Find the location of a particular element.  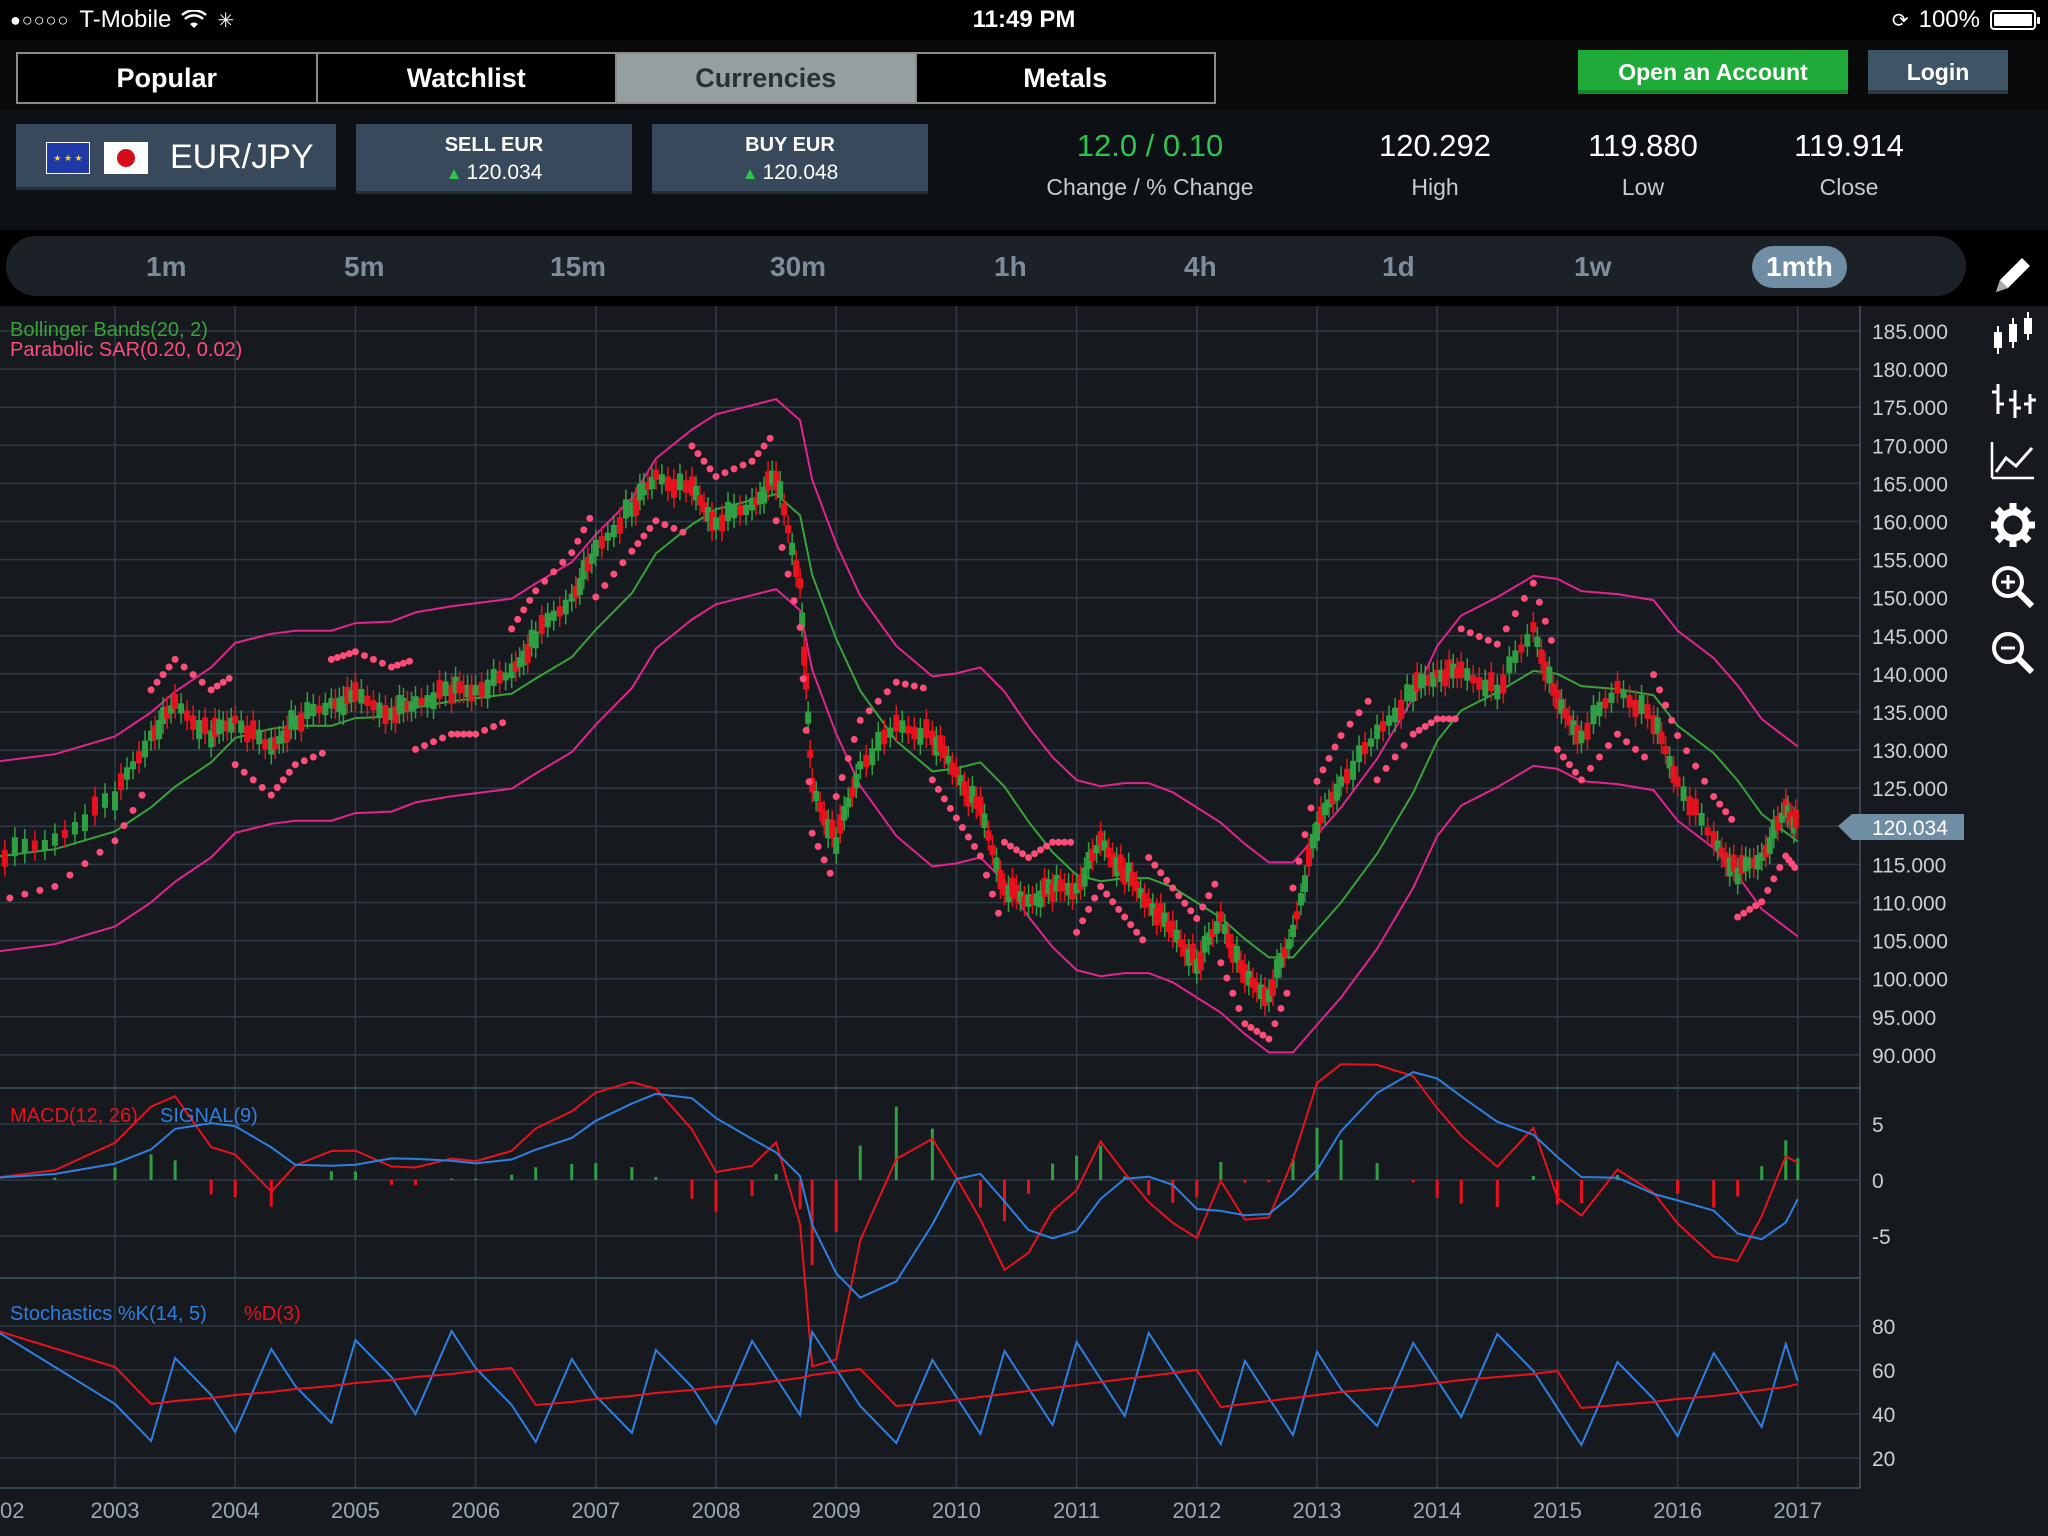

tab-watchlist: Watchlist is located at coordinates (467, 78).